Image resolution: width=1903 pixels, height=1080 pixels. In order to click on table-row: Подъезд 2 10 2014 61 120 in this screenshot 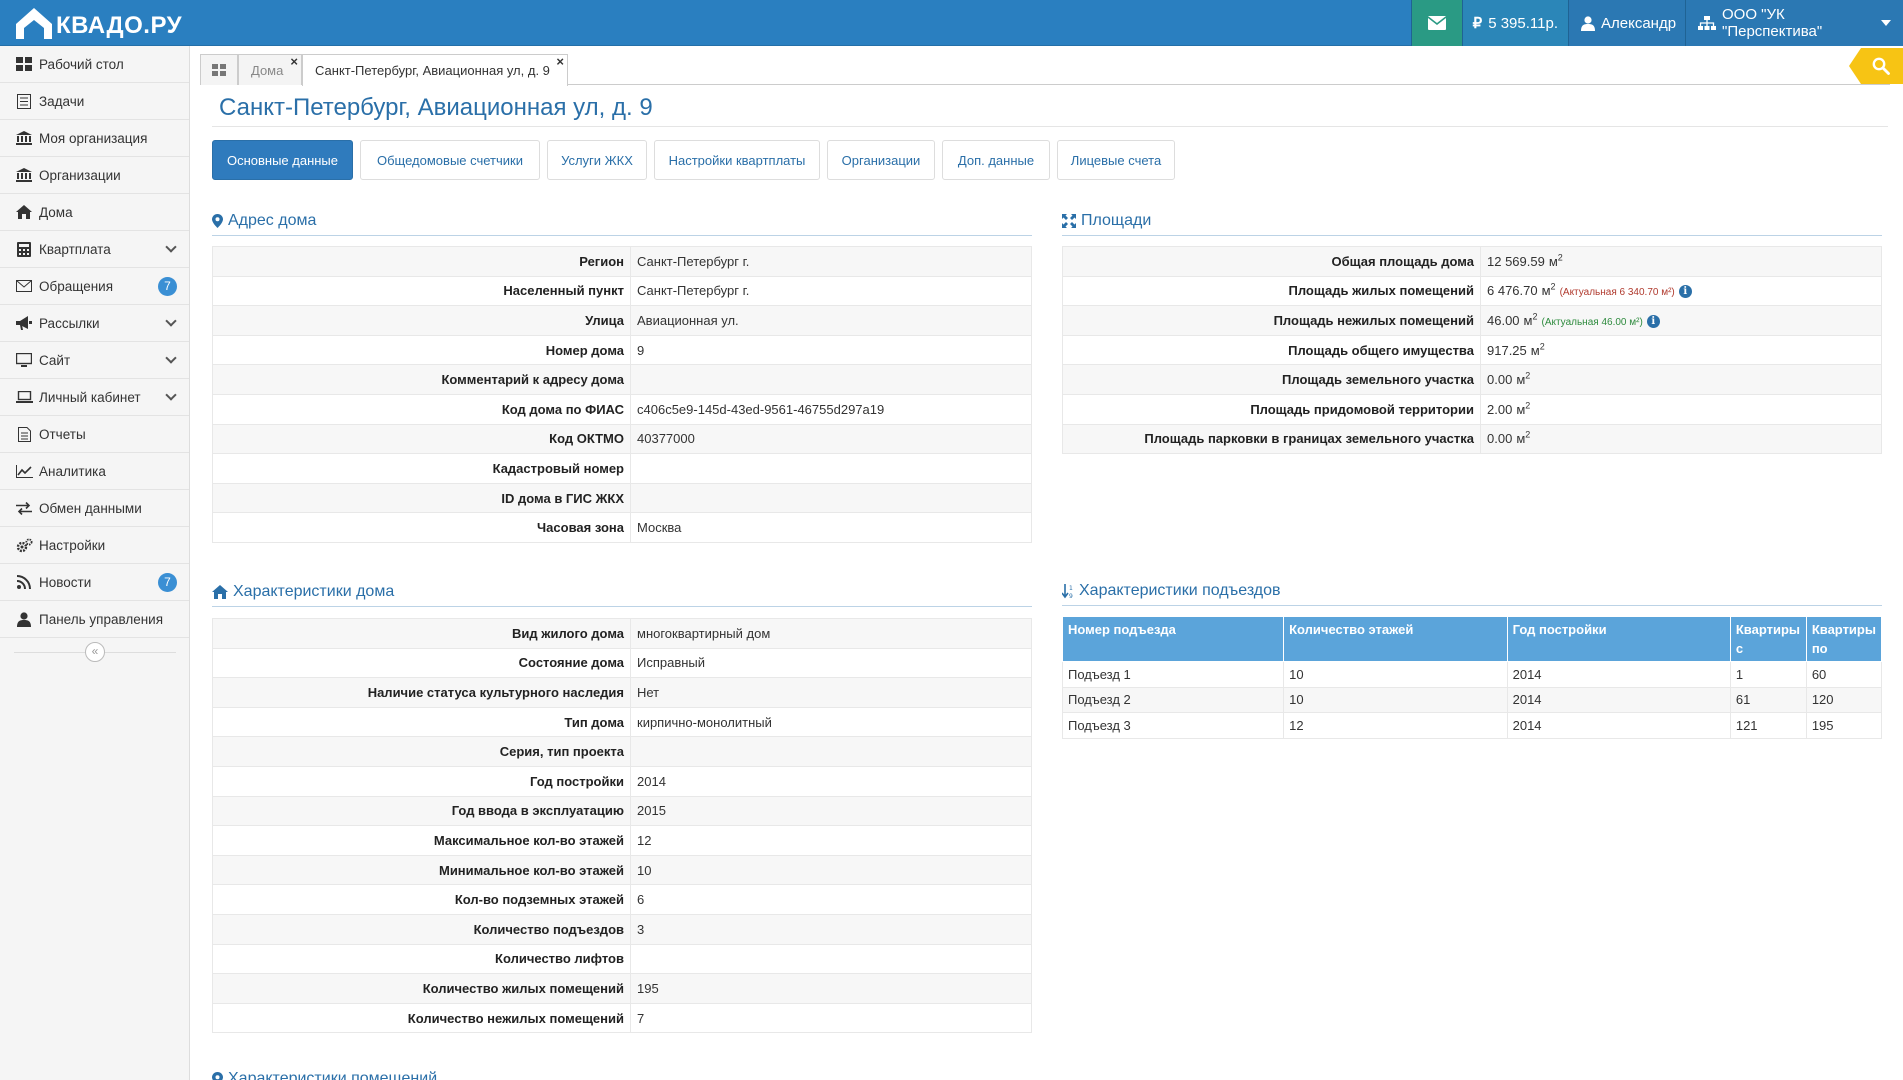, I will do `click(1472, 699)`.